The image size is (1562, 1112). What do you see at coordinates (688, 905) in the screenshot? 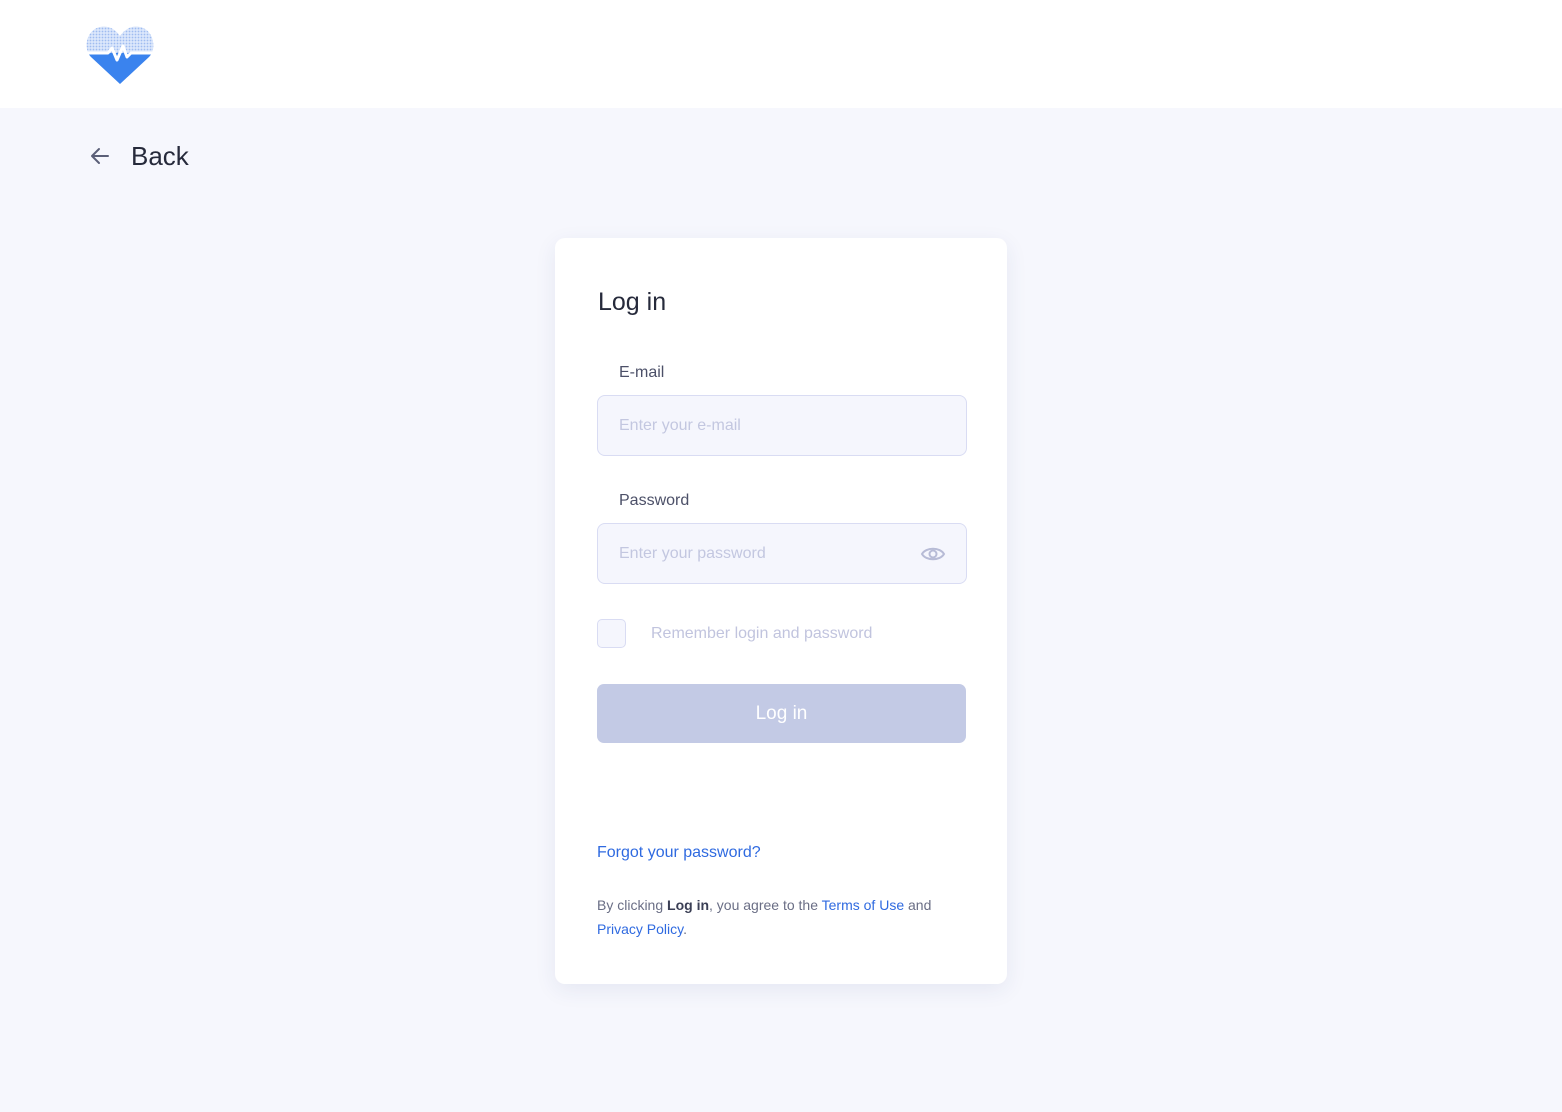
I see `legal-action: Log in` at bounding box center [688, 905].